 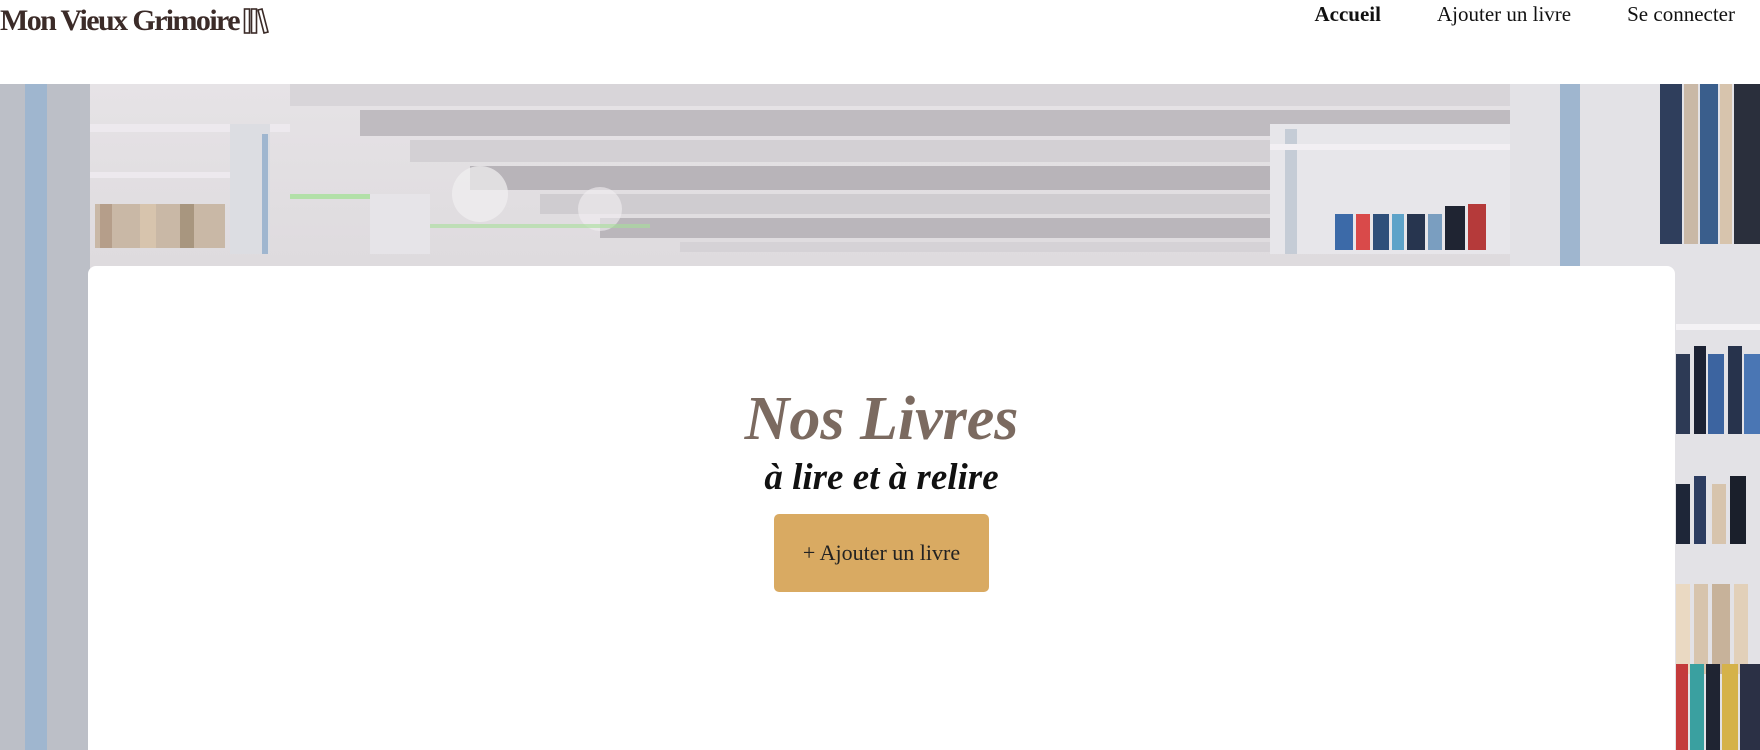 I want to click on nav-item-accueil: Accueil, so click(x=1348, y=14).